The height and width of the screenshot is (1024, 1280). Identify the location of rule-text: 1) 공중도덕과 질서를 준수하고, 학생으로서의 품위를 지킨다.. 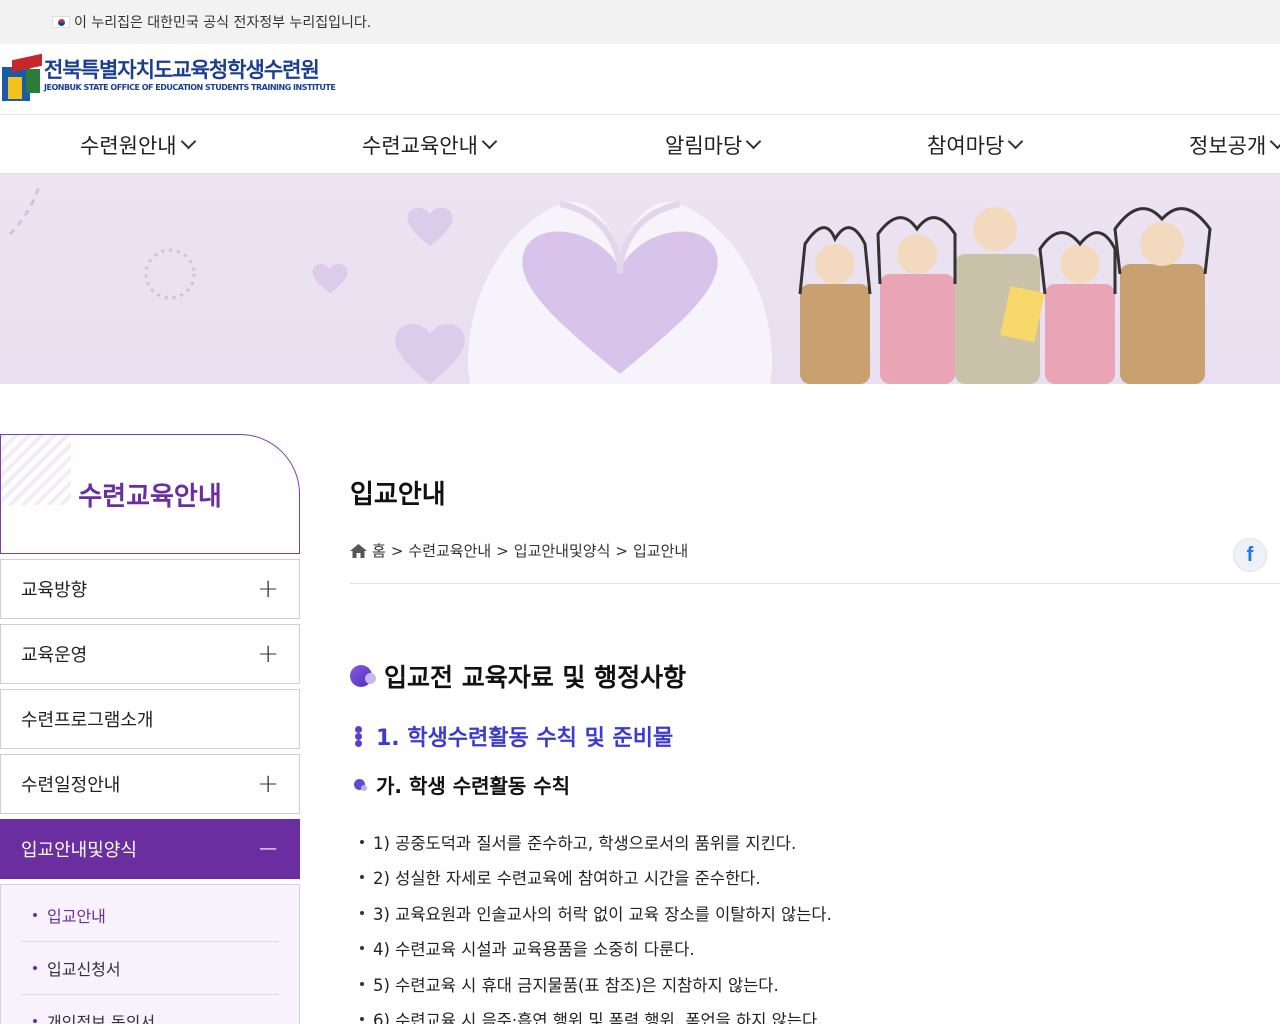
(585, 843).